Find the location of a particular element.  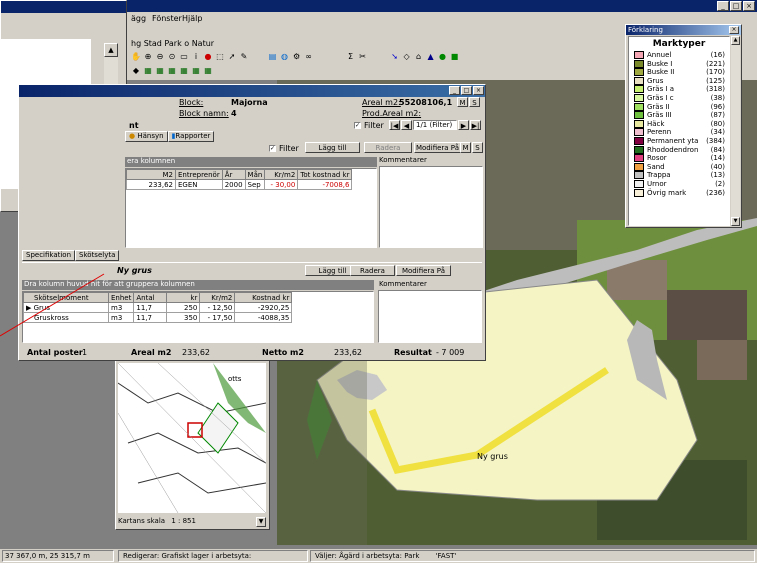

areal-m-button: M is located at coordinates (462, 102).